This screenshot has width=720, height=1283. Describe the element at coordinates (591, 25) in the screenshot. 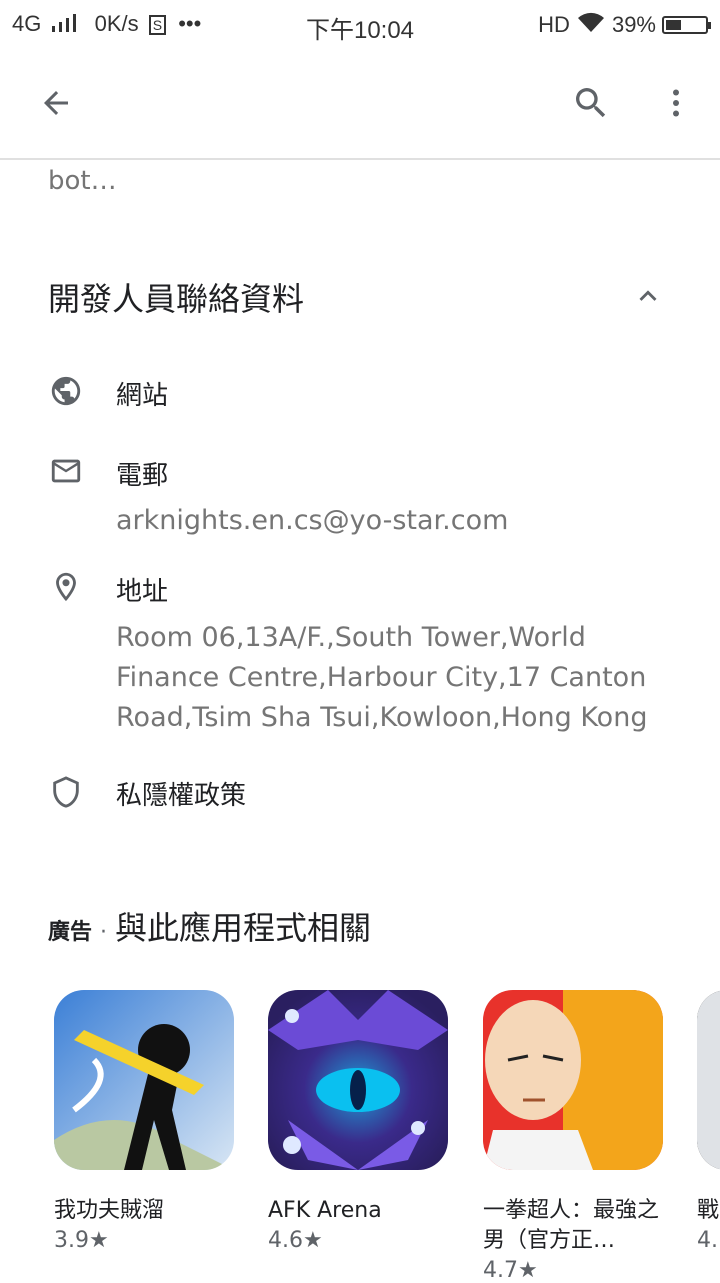

I see `wifi-icon` at that location.